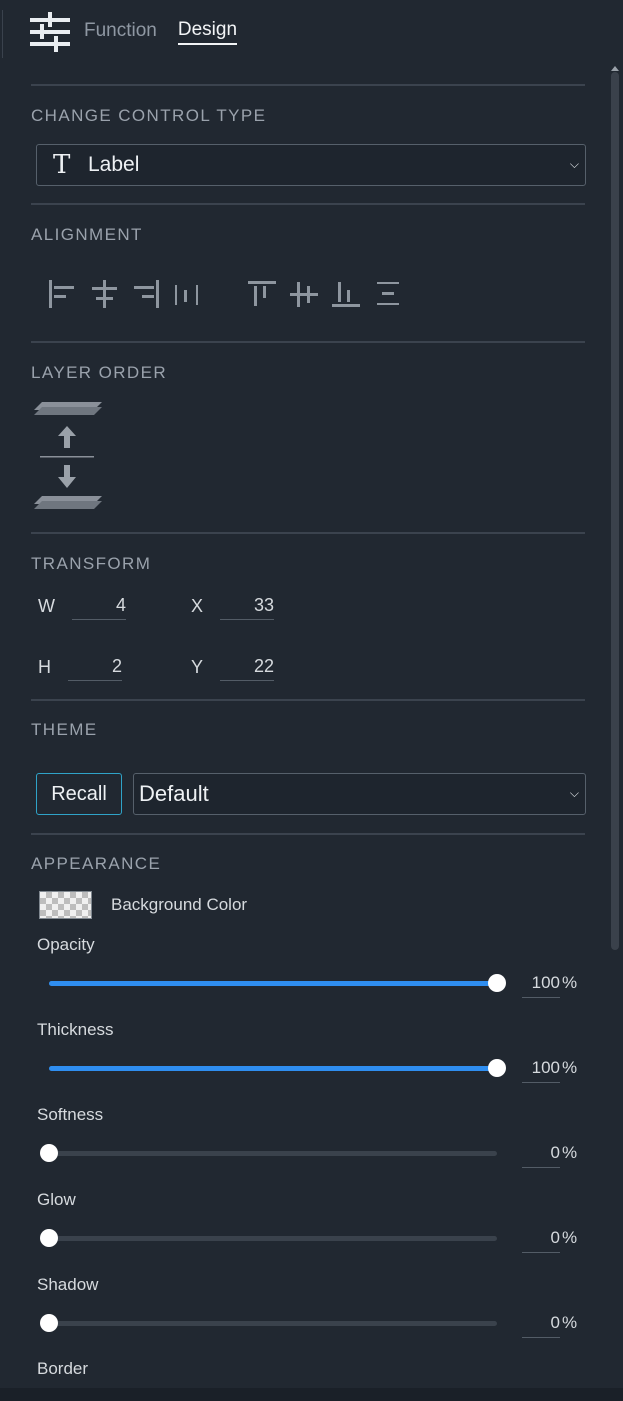 This screenshot has height=1401, width=623. I want to click on panel-edge, so click(2, 34).